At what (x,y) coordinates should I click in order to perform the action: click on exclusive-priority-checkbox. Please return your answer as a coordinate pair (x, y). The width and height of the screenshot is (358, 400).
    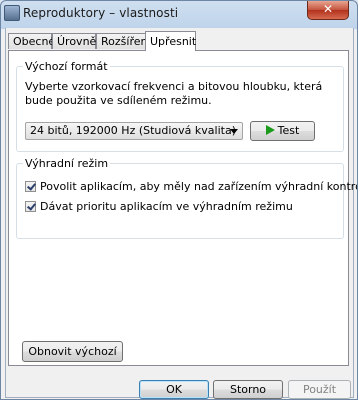
    Looking at the image, I should click on (30, 206).